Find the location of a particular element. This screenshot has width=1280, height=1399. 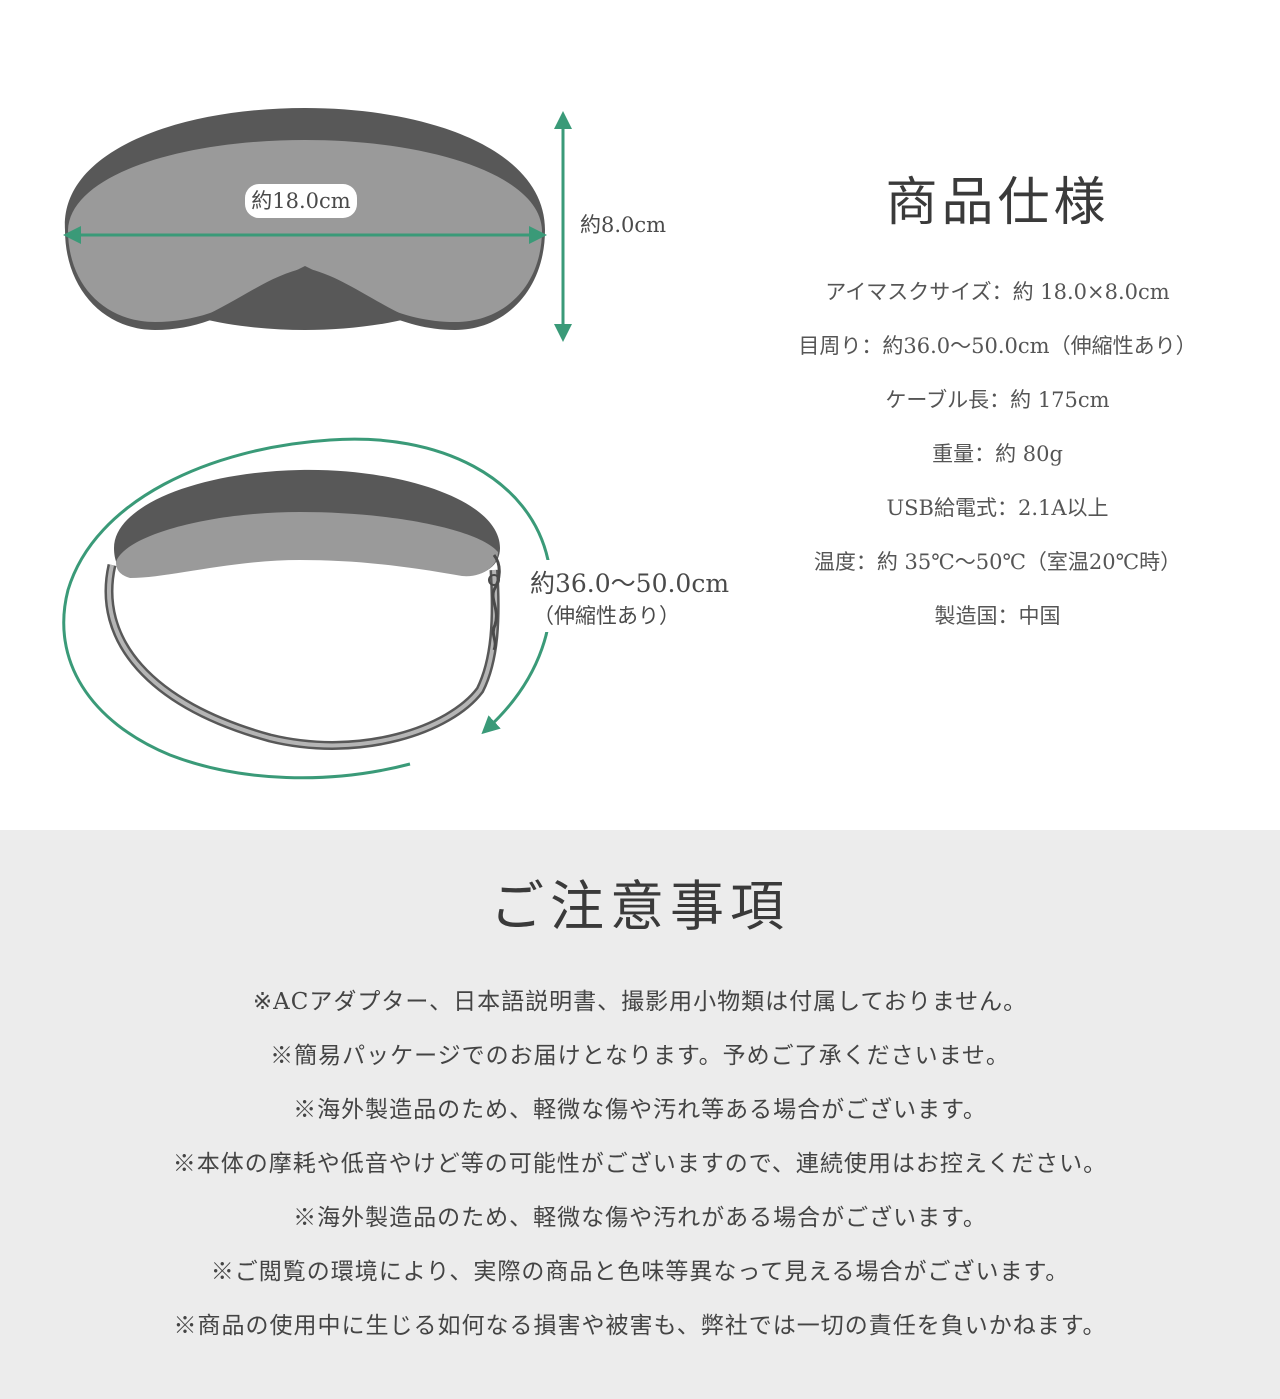

mask-strap is located at coordinates (302, 657).